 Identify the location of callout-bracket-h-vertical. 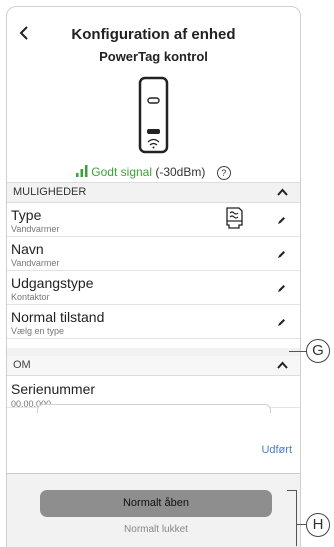
(297, 518).